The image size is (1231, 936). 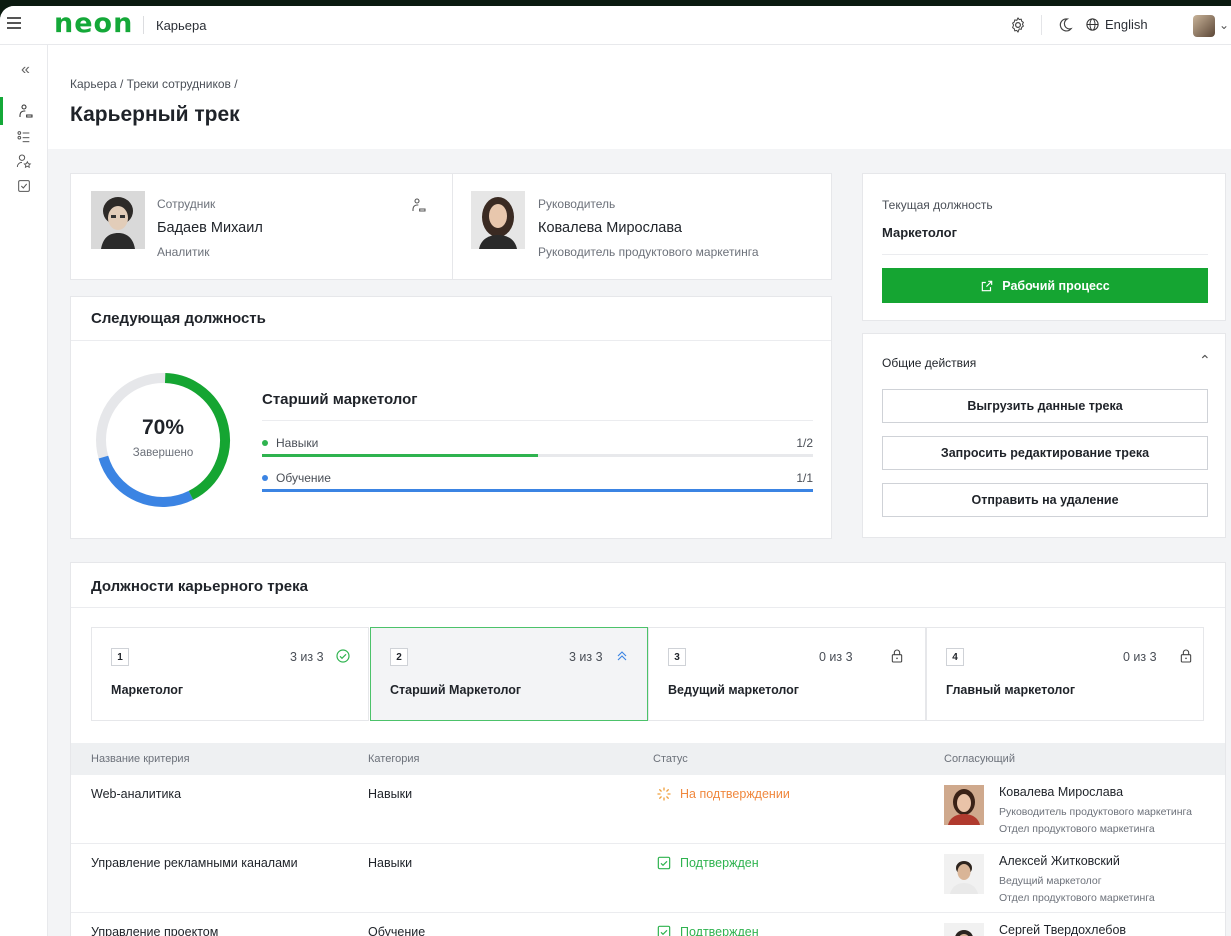 What do you see at coordinates (1205, 360) in the screenshot?
I see `chevron-up-icon: ⌃` at bounding box center [1205, 360].